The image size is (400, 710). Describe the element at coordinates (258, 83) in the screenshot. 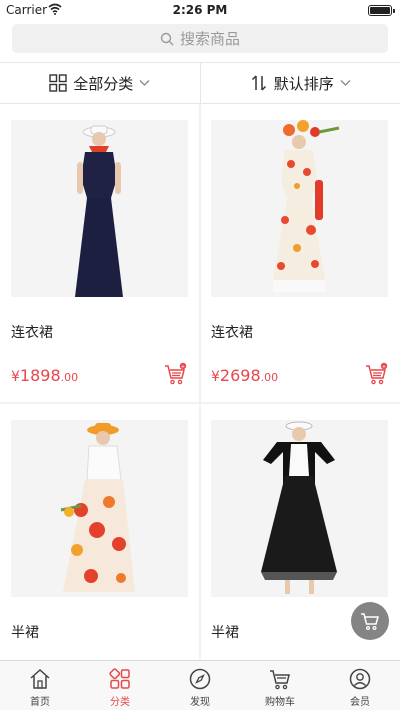

I see `sort-icon` at that location.